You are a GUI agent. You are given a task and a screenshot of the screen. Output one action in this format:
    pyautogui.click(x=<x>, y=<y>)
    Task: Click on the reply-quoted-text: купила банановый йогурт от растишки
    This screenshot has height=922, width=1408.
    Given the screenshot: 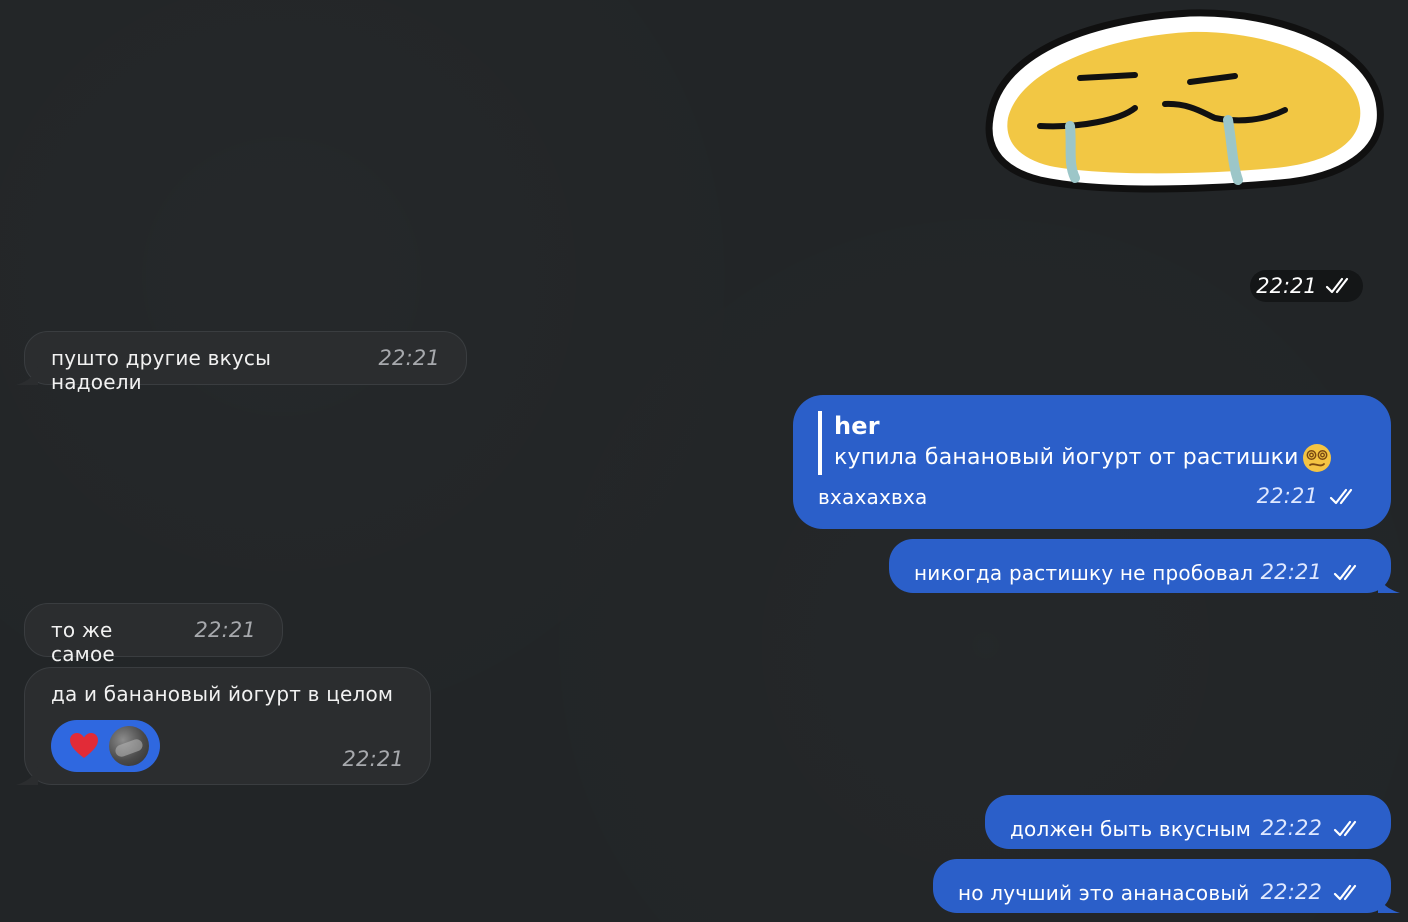 What is the action you would take?
    pyautogui.click(x=1097, y=458)
    